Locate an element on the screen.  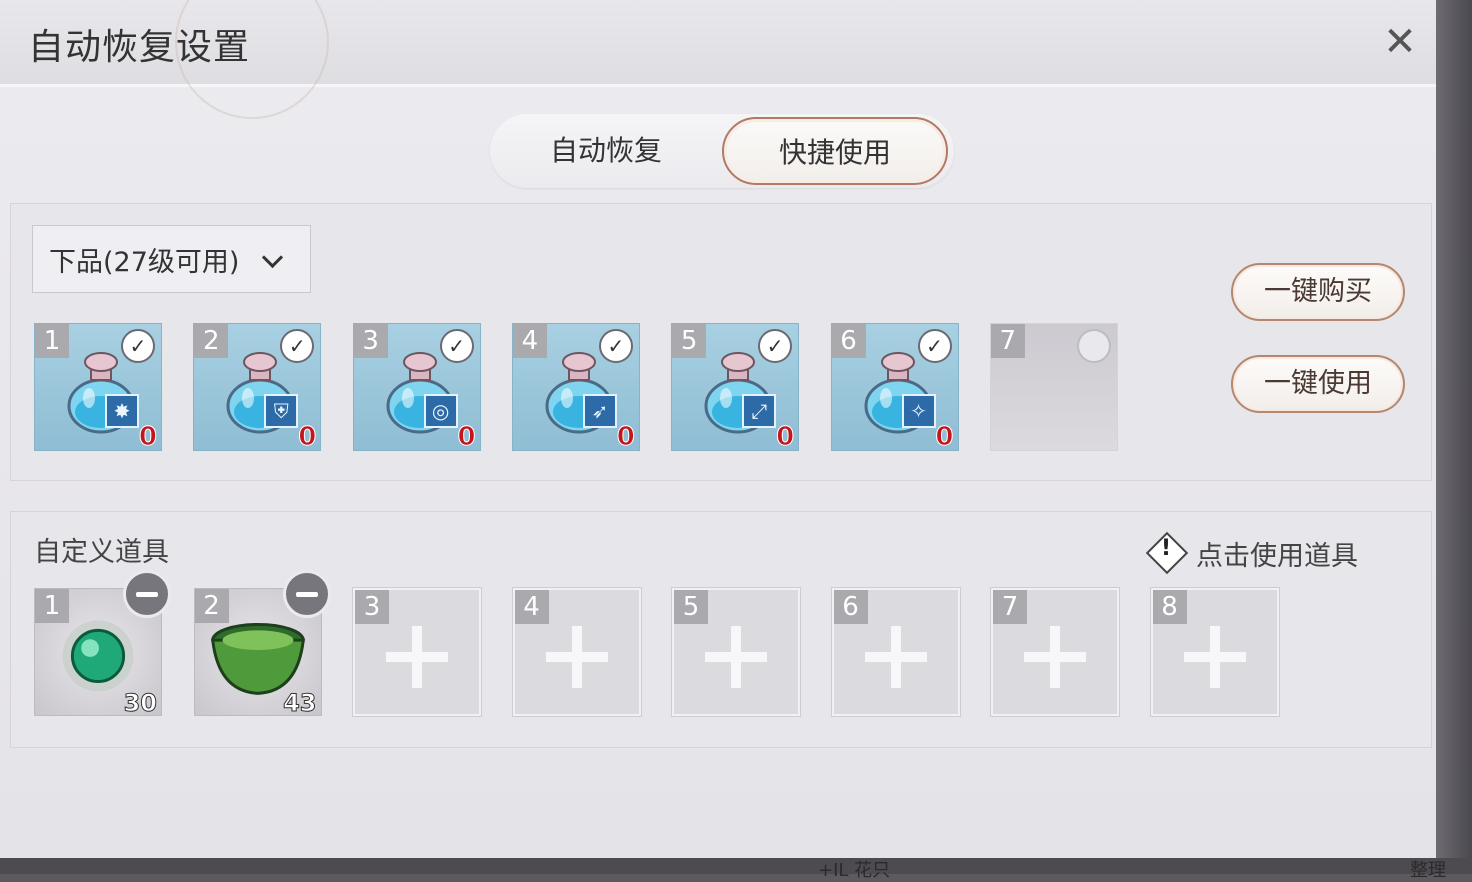
dialog-title: 自动恢复设置 is located at coordinates (139, 47).